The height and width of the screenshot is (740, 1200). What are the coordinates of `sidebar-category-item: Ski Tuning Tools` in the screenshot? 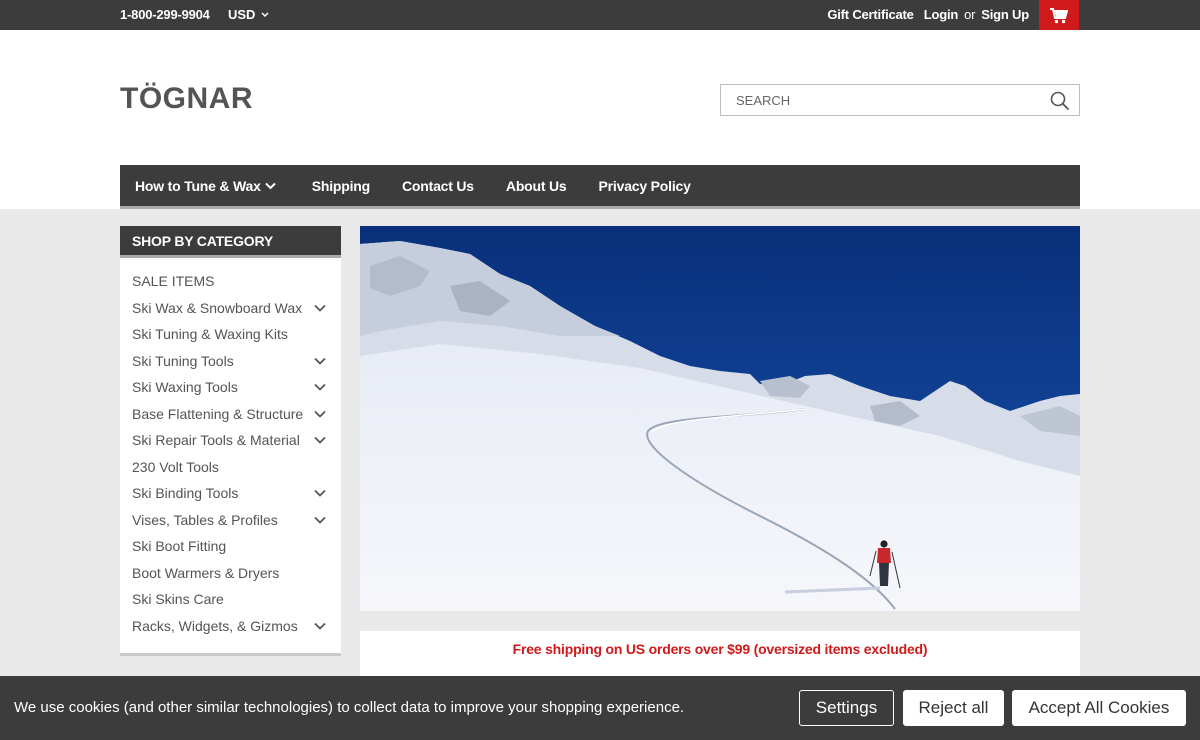 It's located at (230, 361).